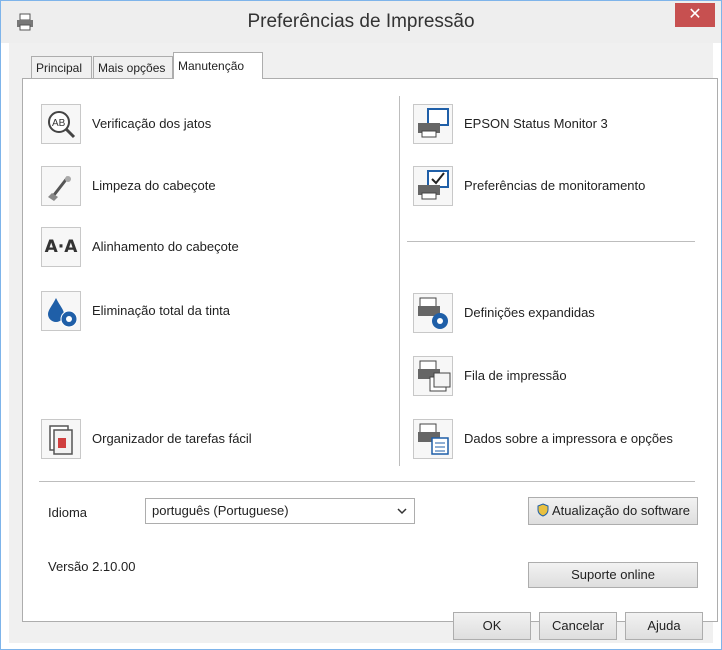 Image resolution: width=722 pixels, height=650 pixels. I want to click on right-divider, so click(551, 241).